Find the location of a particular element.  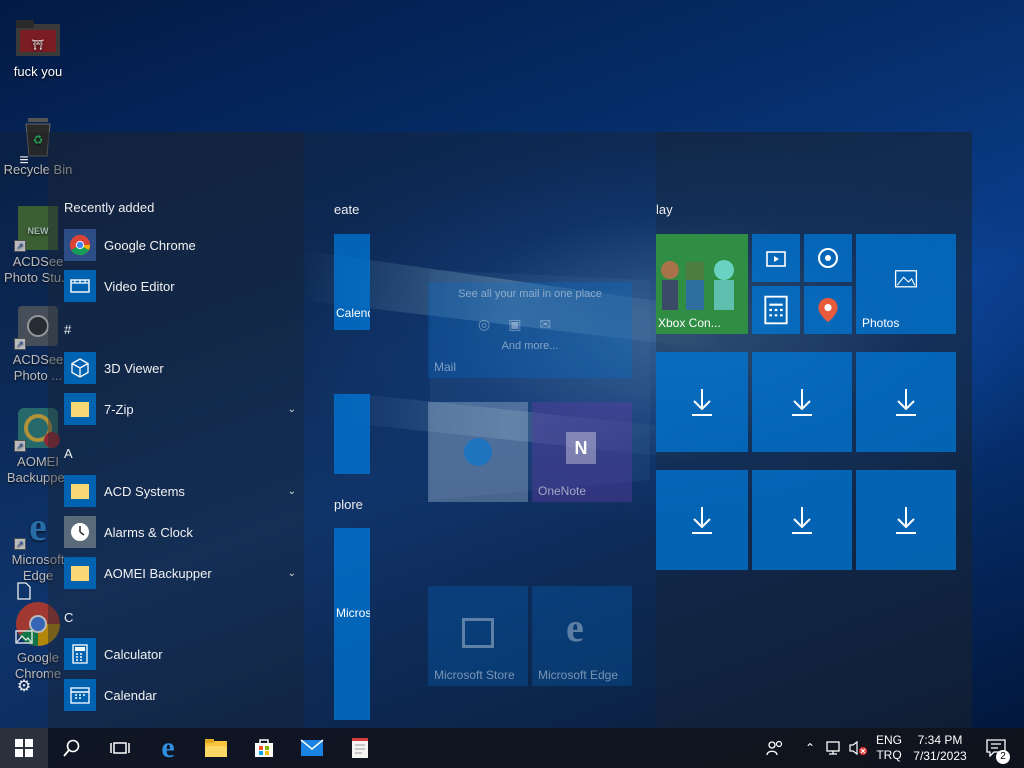

app-item-label: 7-Zip is located at coordinates (119, 409).